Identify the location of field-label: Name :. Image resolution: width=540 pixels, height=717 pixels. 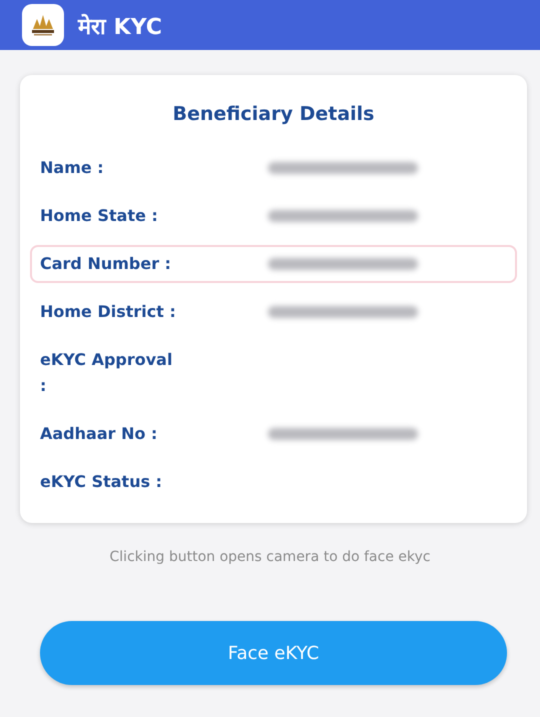
(72, 168).